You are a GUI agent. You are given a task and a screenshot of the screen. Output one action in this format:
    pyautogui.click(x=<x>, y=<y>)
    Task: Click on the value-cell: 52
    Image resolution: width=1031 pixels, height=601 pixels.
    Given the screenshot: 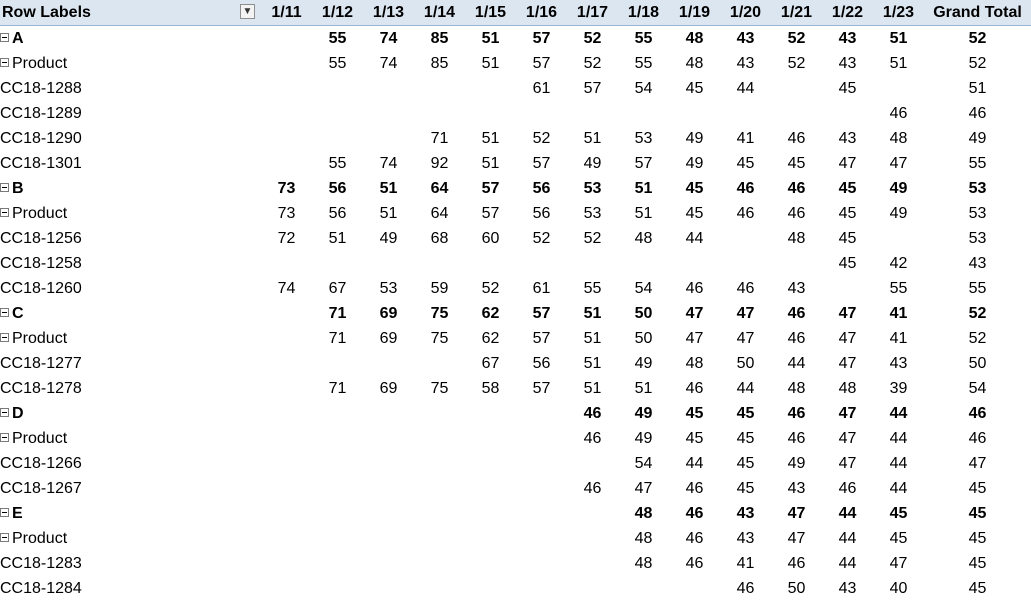 What is the action you would take?
    pyautogui.click(x=541, y=138)
    